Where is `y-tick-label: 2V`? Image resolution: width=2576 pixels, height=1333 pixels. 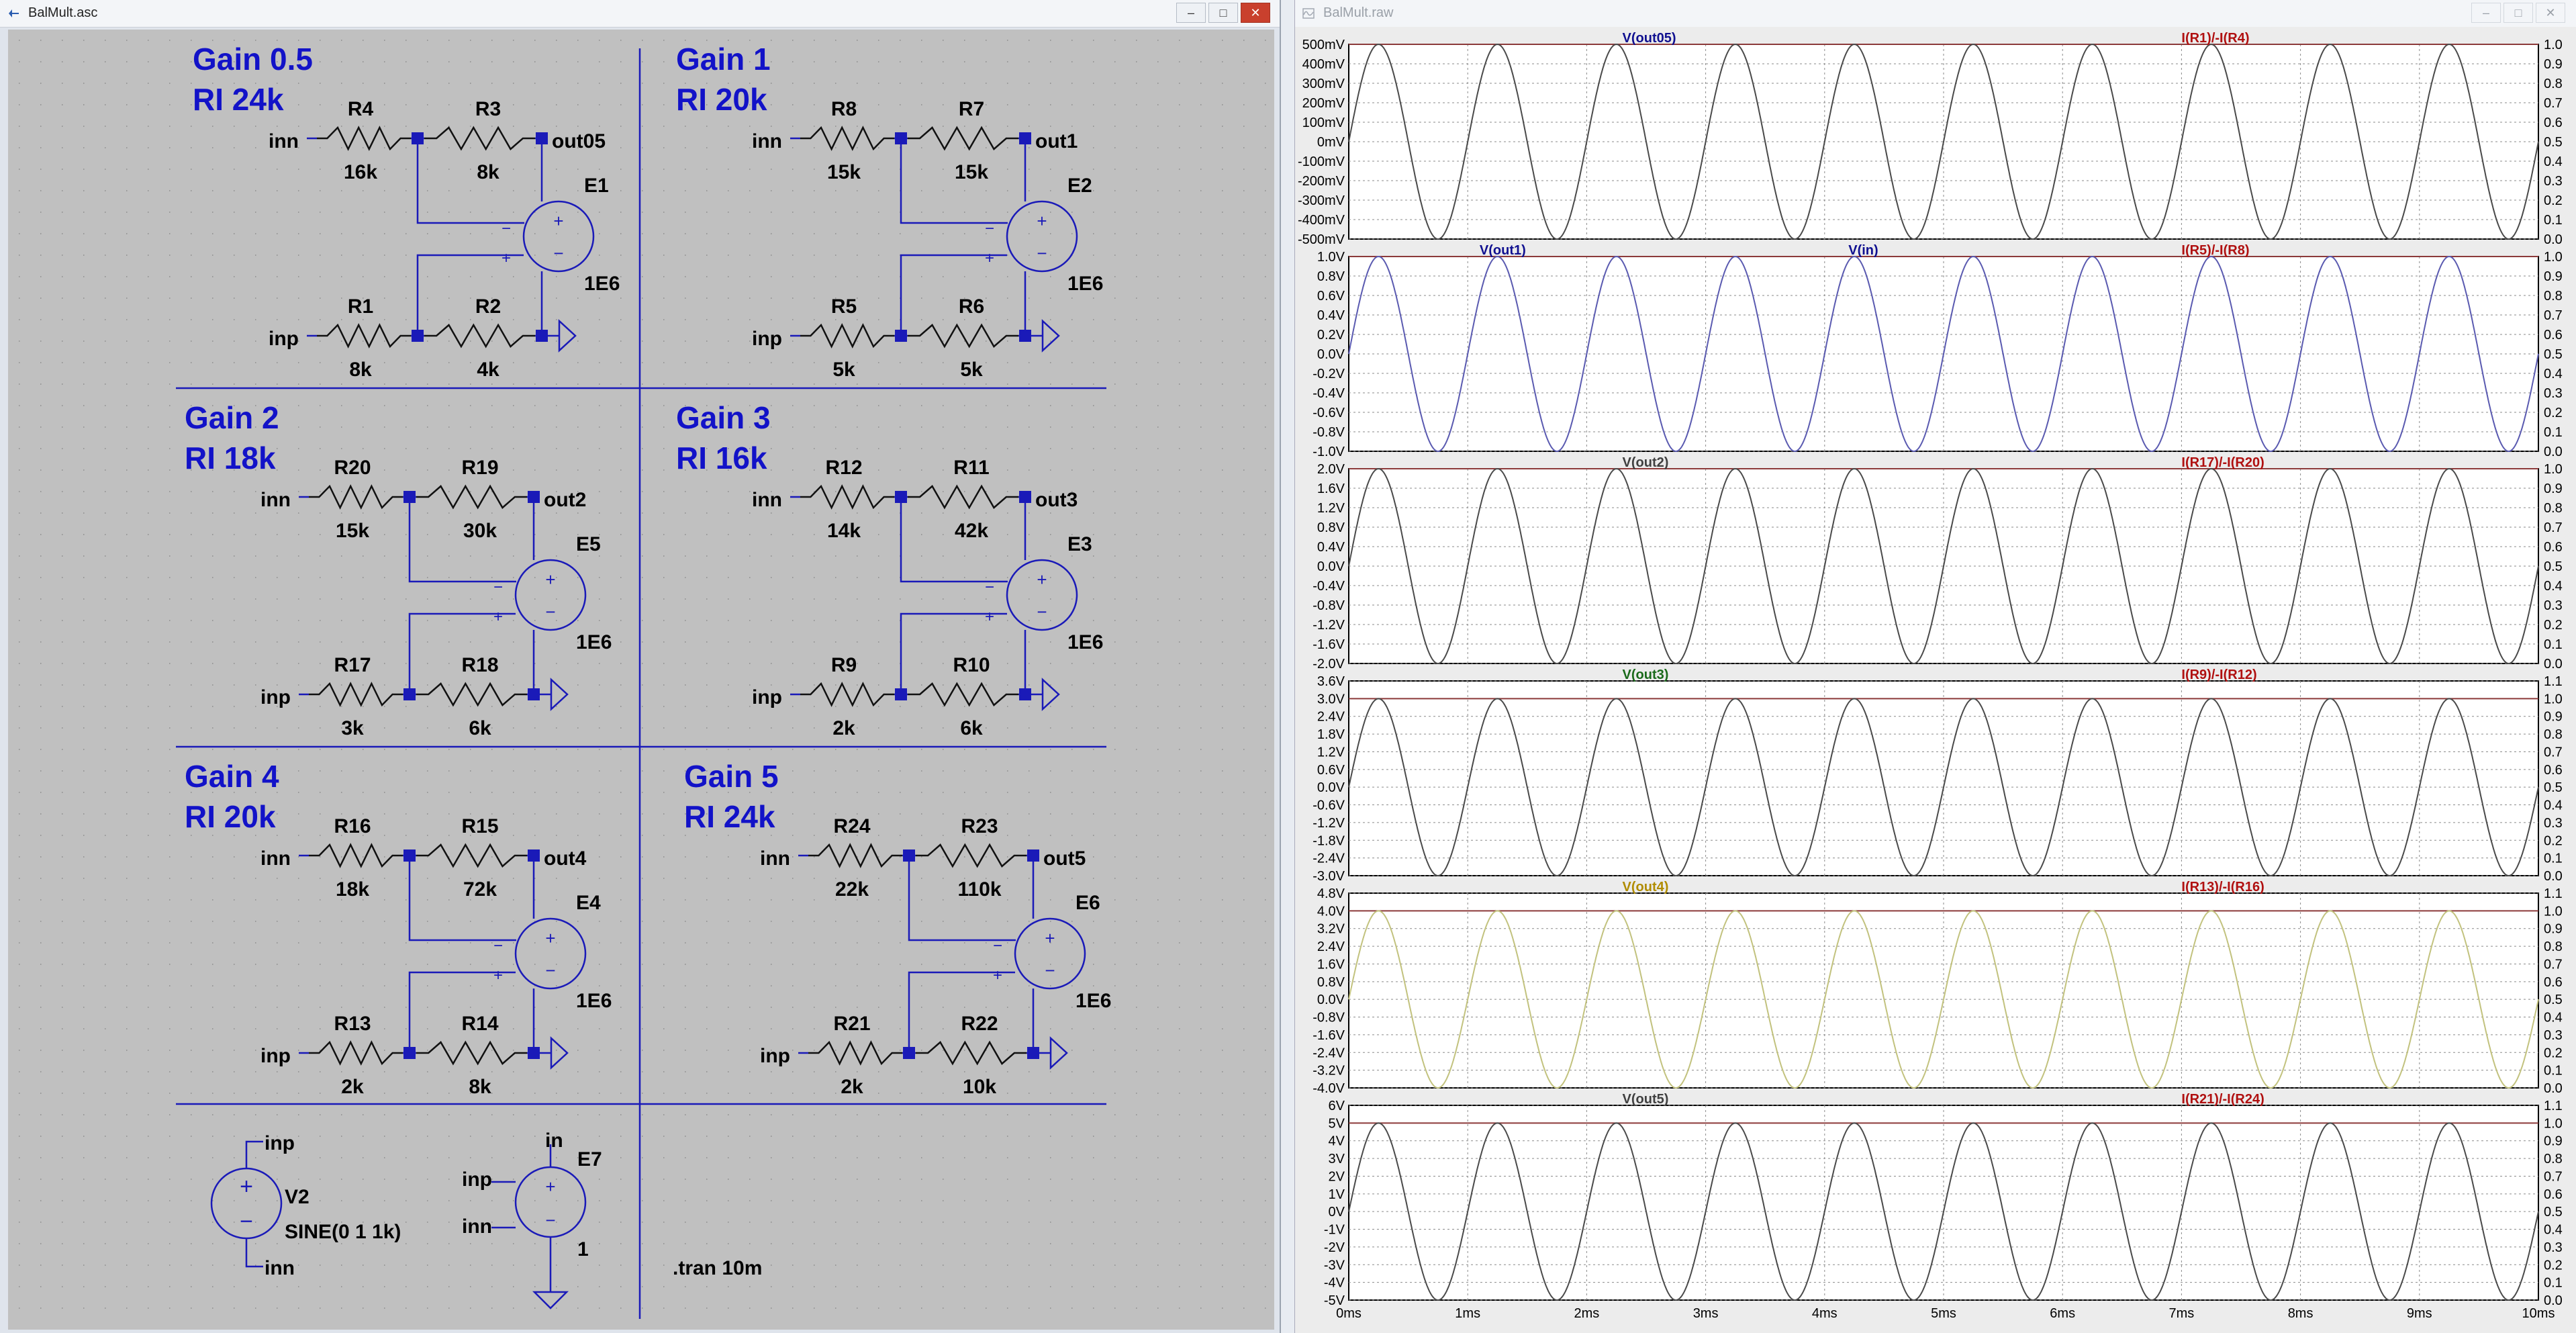
y-tick-label: 2V is located at coordinates (1337, 1176).